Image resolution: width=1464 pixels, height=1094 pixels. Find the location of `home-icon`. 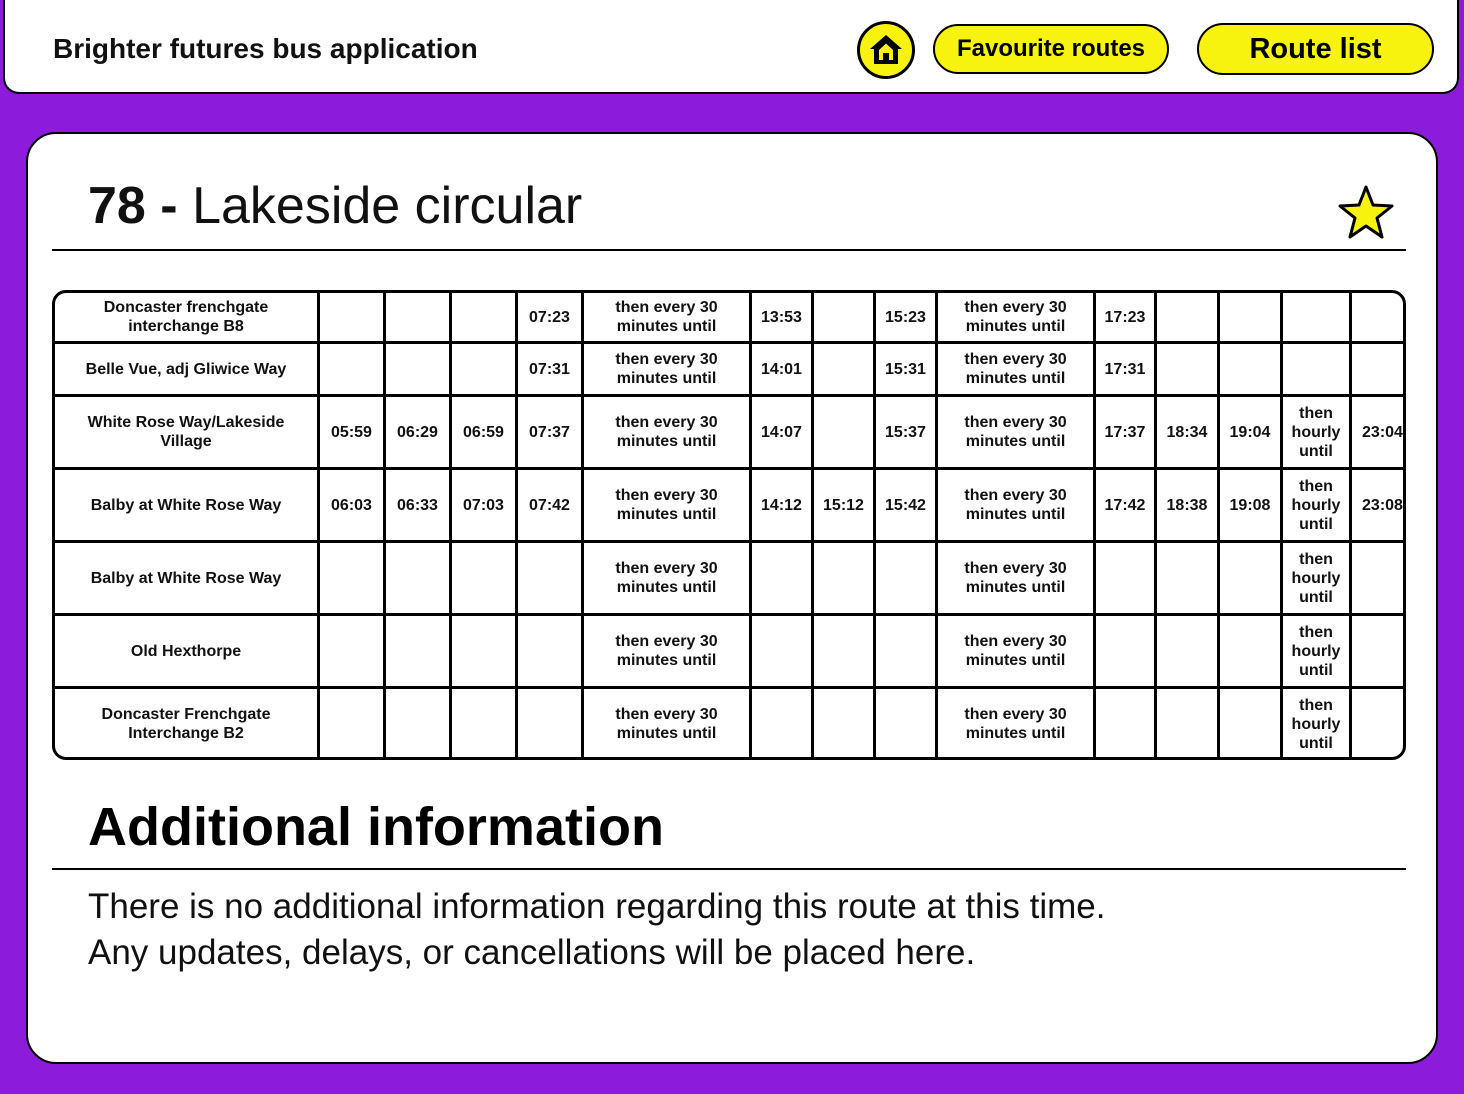

home-icon is located at coordinates (886, 49).